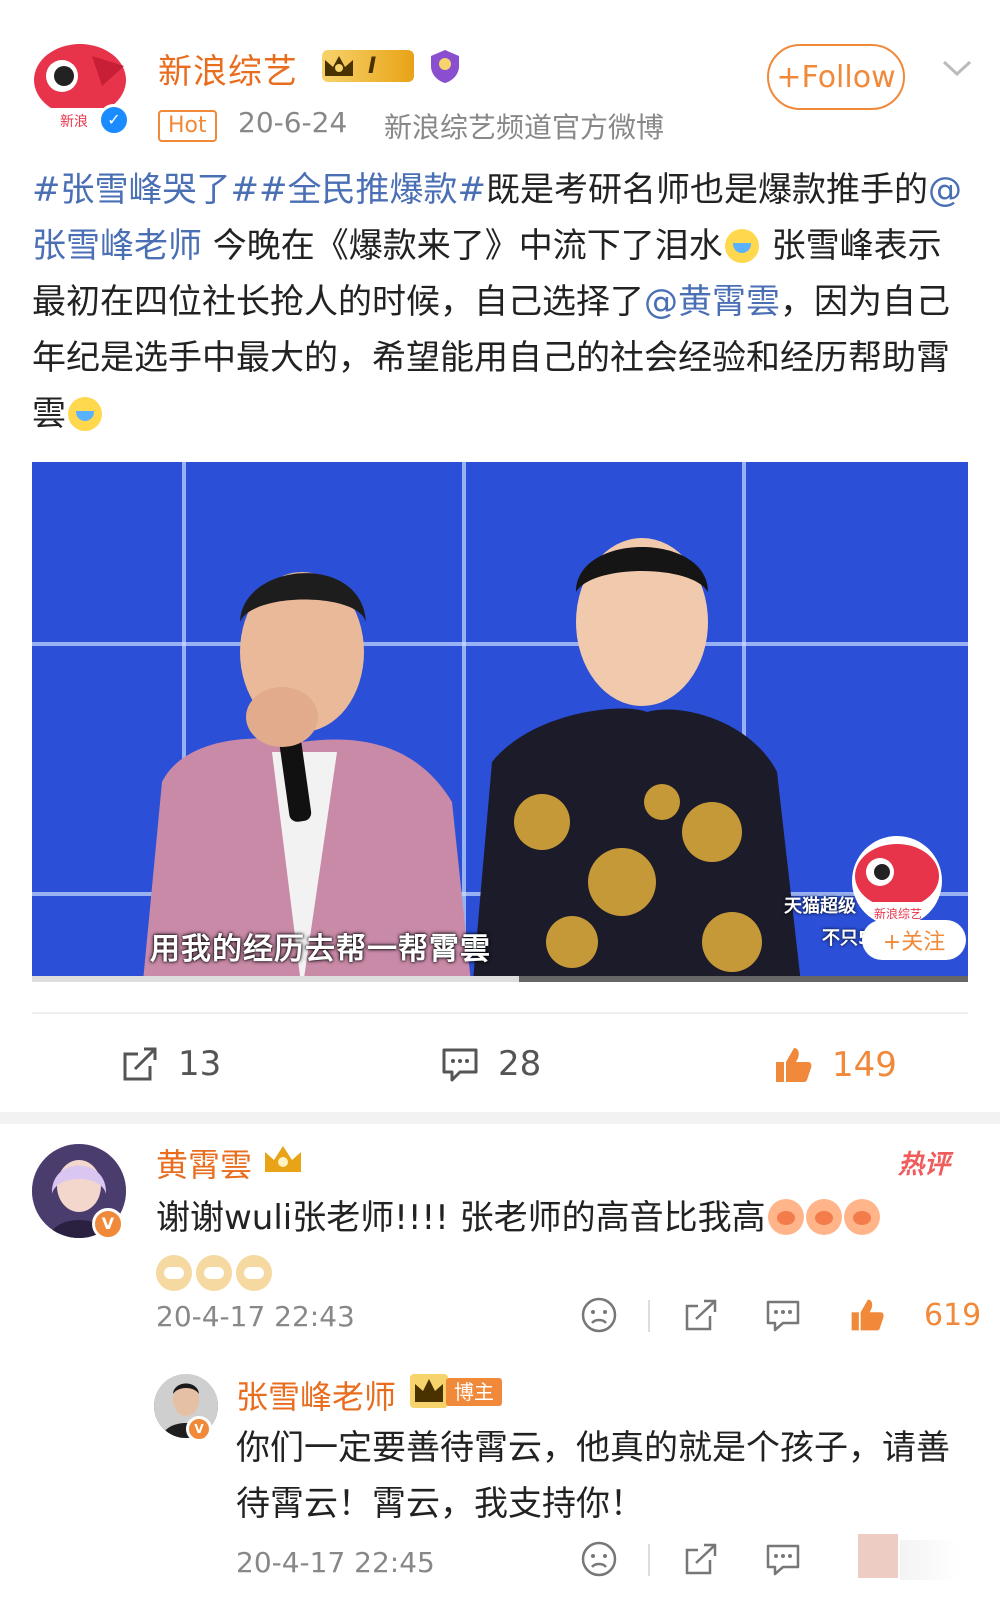 The image size is (1000, 1612). I want to click on verified-icon: ✓, so click(114, 120).